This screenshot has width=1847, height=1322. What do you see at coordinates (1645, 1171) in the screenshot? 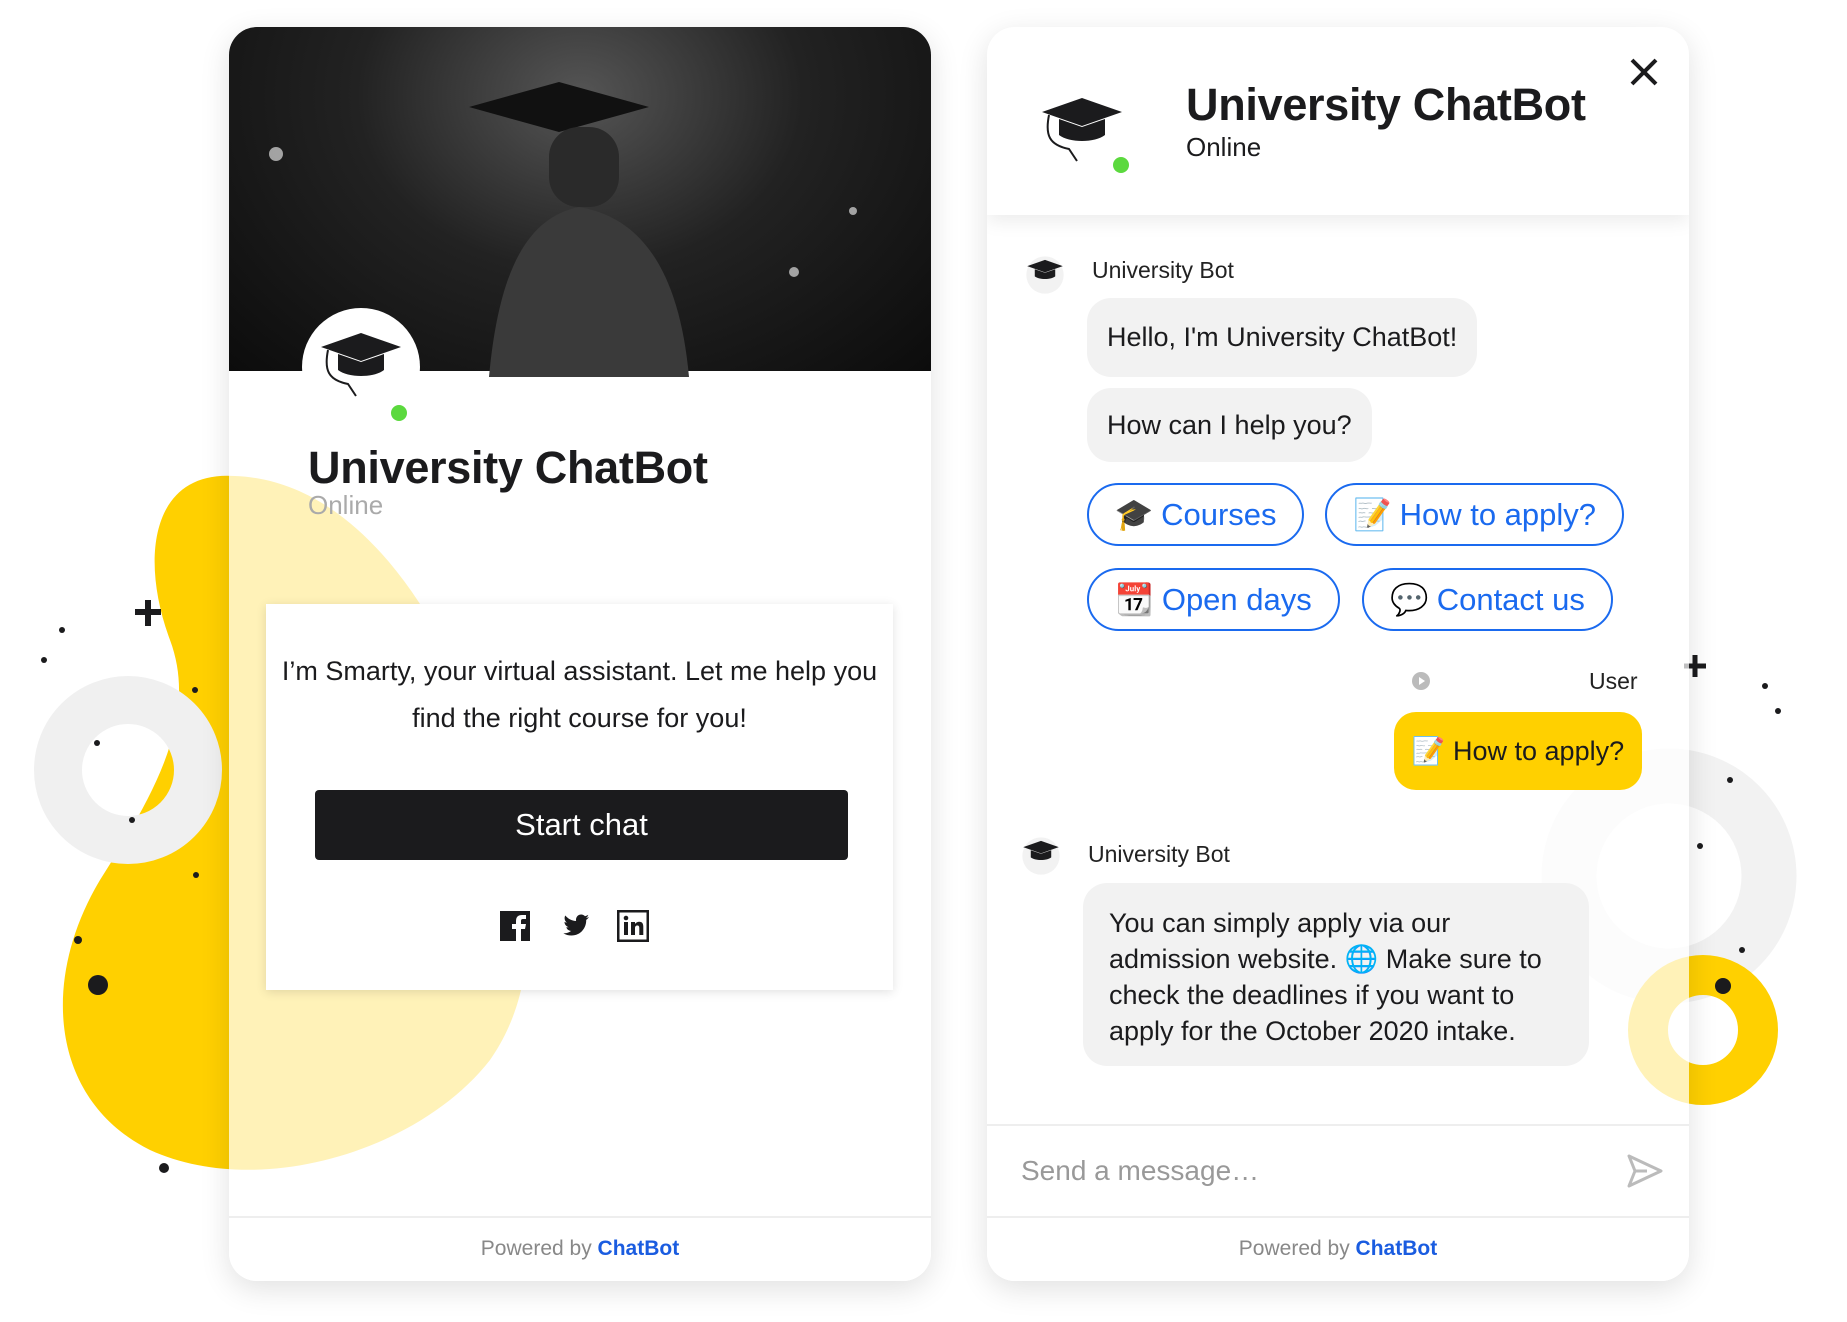
I see `send-icon` at bounding box center [1645, 1171].